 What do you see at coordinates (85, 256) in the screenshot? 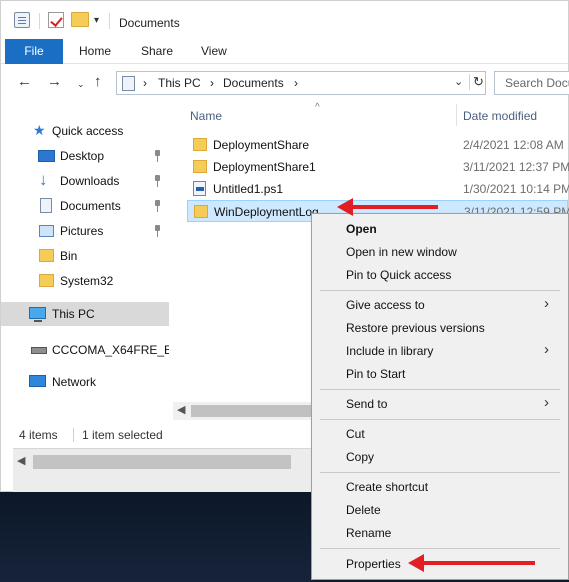
I see `nav-item-bin: Bin` at bounding box center [85, 256].